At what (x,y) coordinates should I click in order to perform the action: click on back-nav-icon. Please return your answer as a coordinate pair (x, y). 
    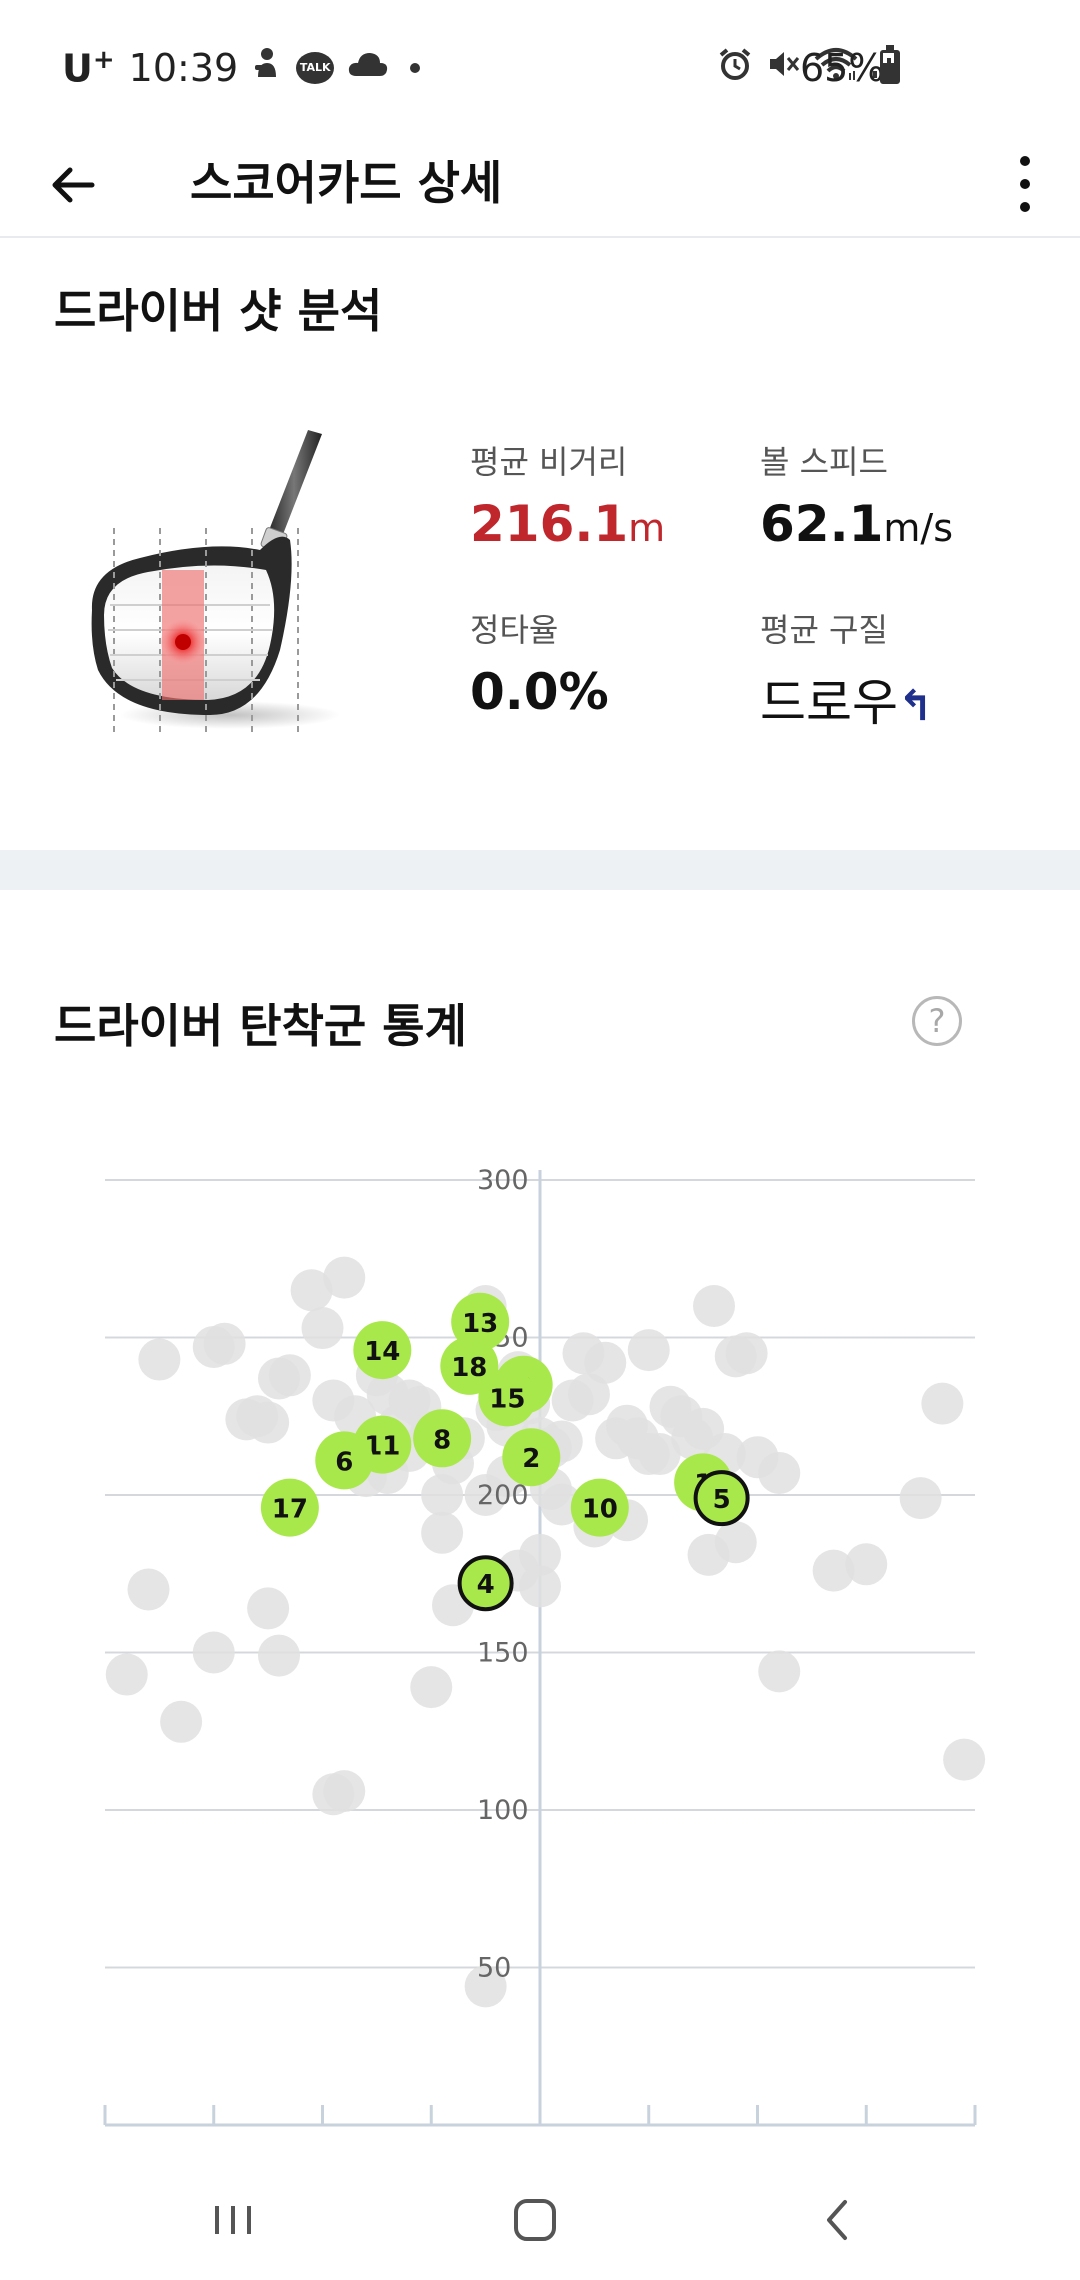
    Looking at the image, I should click on (837, 2220).